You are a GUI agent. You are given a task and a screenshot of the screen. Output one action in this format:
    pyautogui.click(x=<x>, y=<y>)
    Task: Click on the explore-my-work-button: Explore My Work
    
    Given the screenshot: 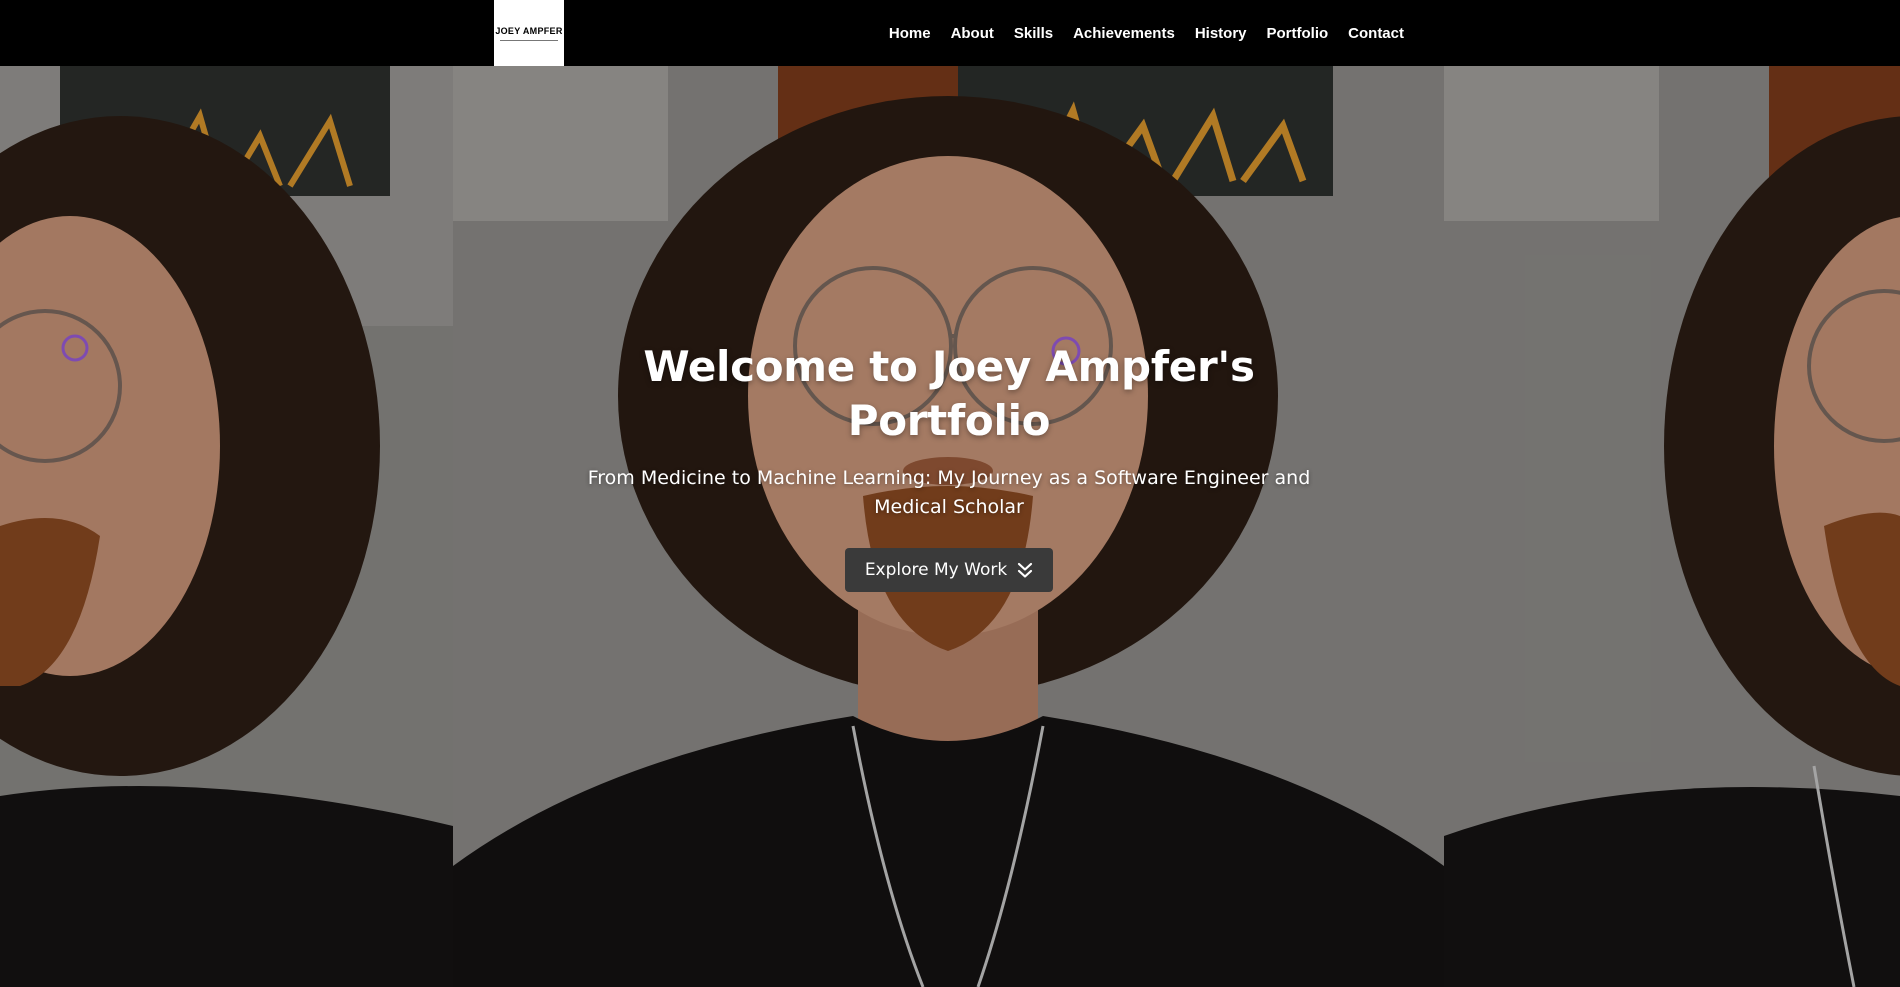 What is the action you would take?
    pyautogui.click(x=949, y=570)
    